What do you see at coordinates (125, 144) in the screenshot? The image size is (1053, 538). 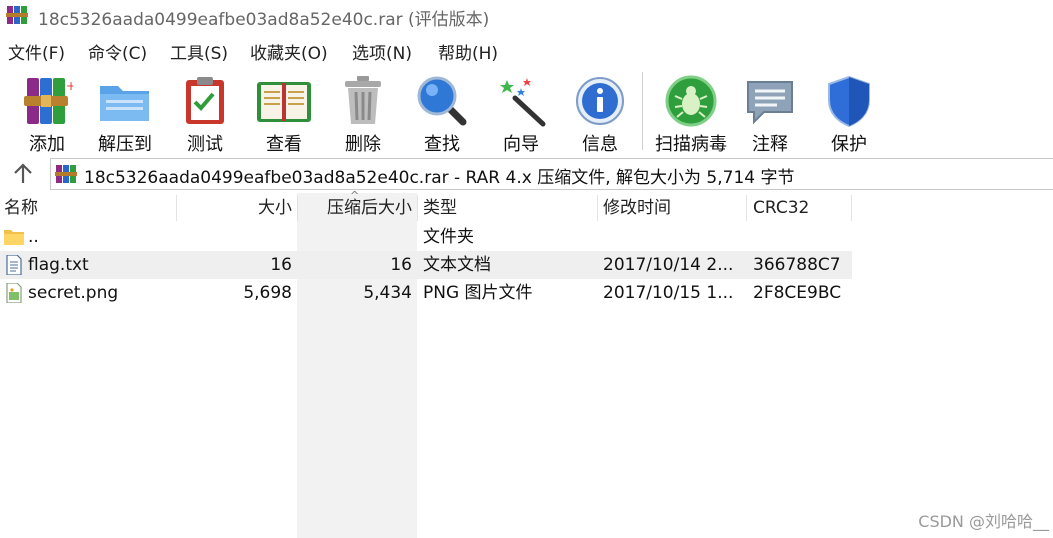 I see `extract-to-label: 解压到` at bounding box center [125, 144].